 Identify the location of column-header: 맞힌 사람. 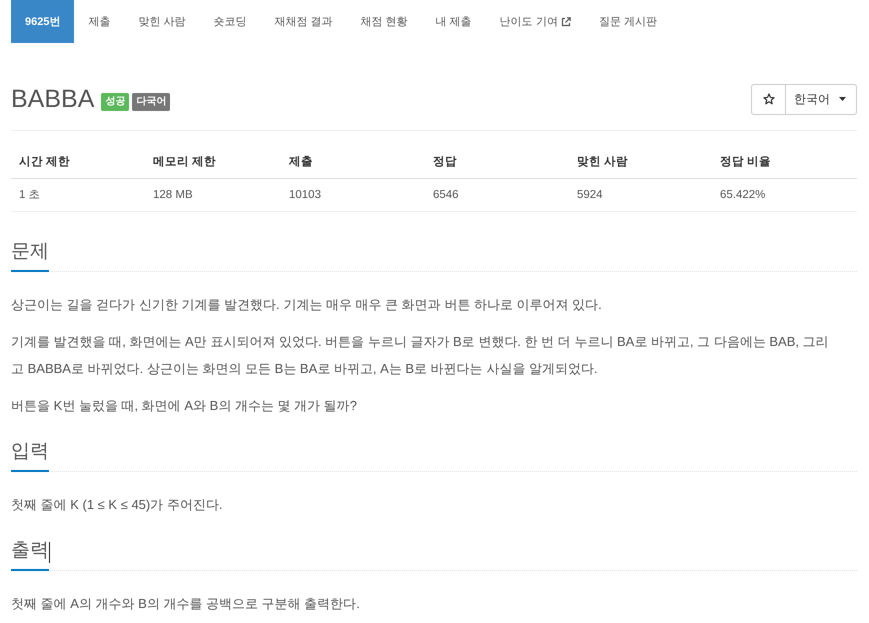
(640, 162).